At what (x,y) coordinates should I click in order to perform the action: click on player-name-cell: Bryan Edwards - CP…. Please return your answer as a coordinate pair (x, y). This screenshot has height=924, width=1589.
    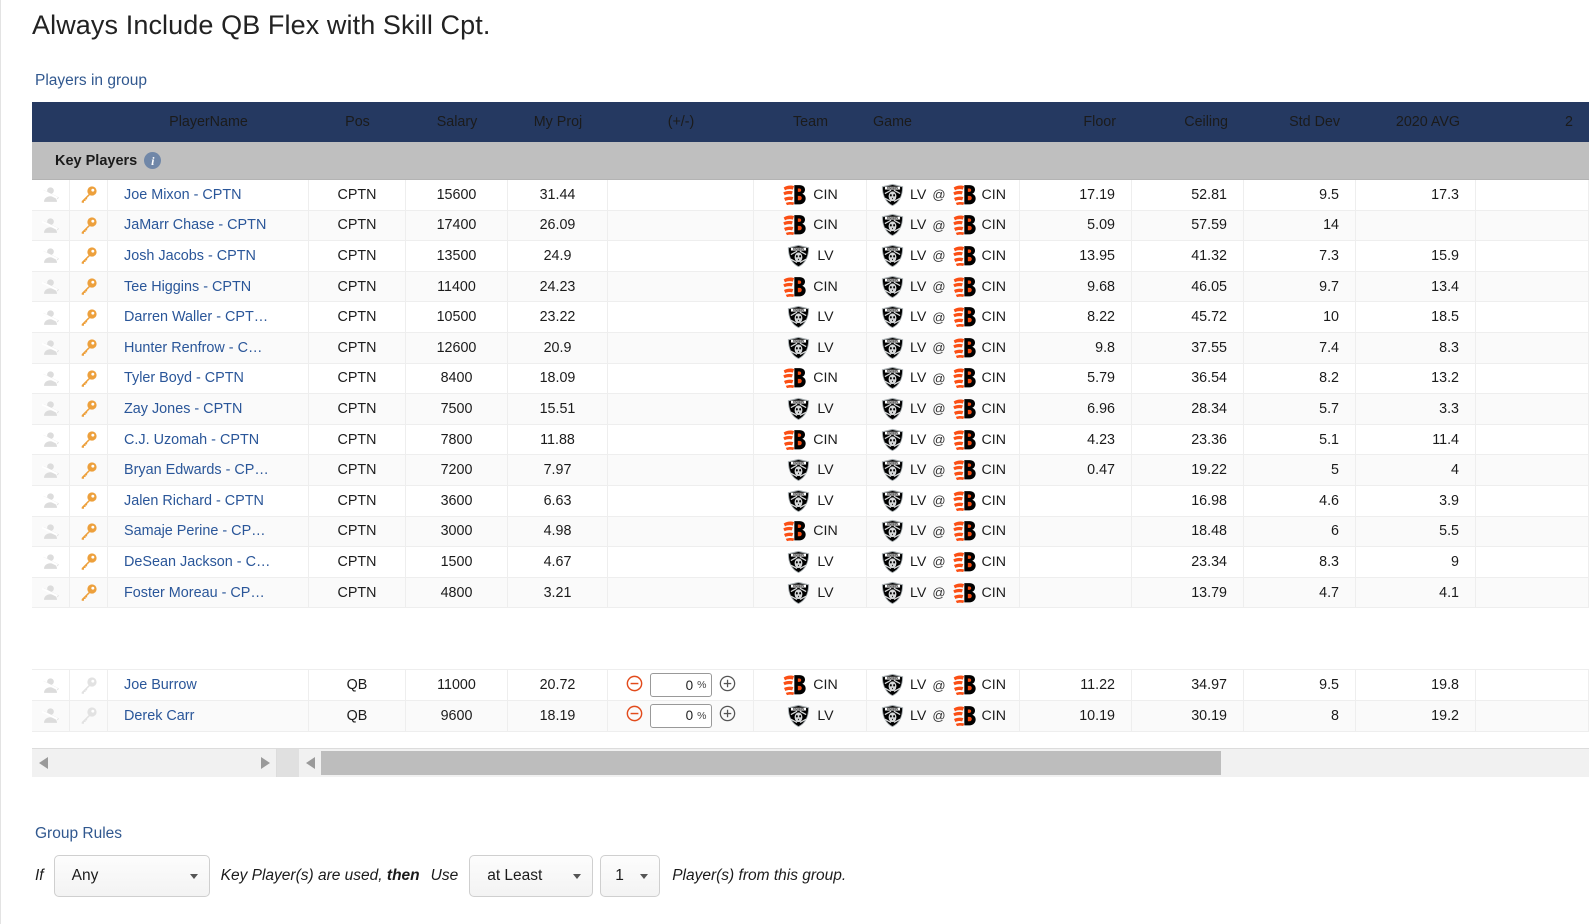
    Looking at the image, I should click on (208, 470).